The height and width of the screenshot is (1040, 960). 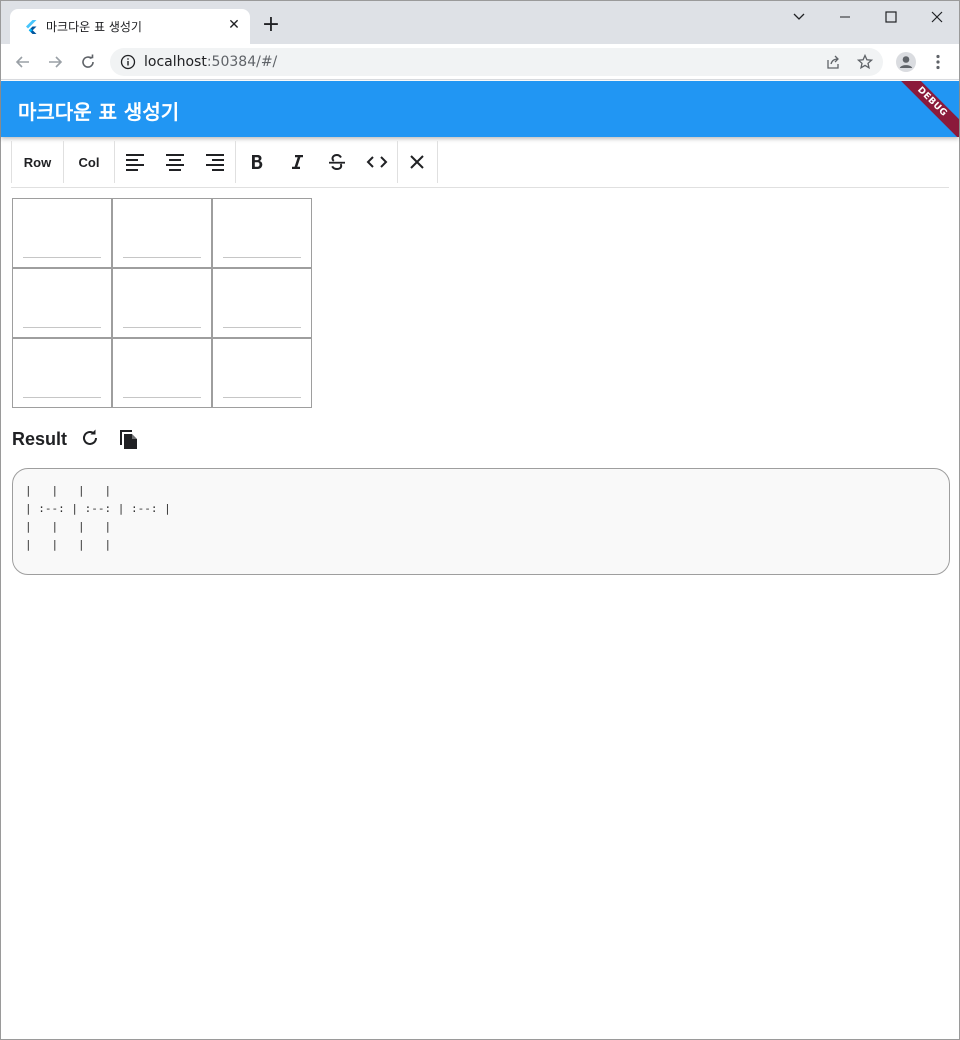 I want to click on tab-close-icon: ✕, so click(x=234, y=25).